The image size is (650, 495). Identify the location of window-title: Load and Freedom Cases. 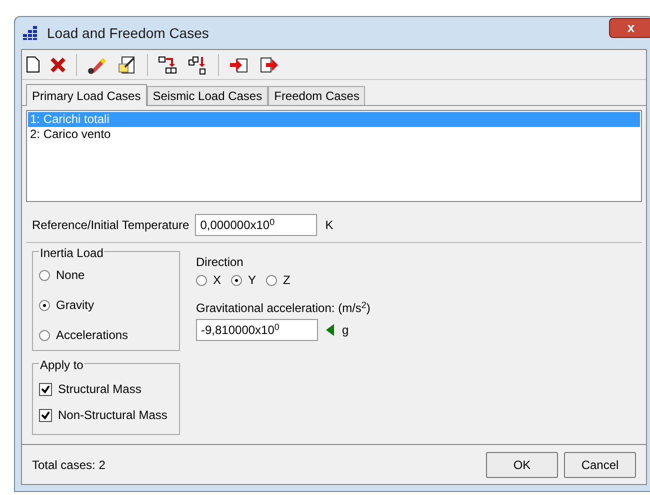
(128, 33).